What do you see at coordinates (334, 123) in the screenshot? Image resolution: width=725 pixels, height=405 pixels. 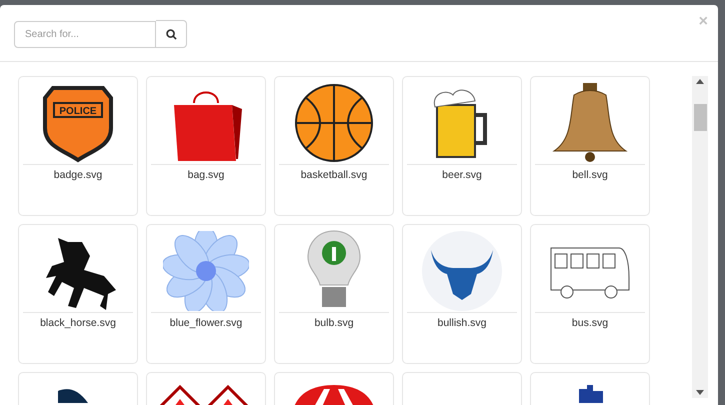 I see `basketball-icon` at bounding box center [334, 123].